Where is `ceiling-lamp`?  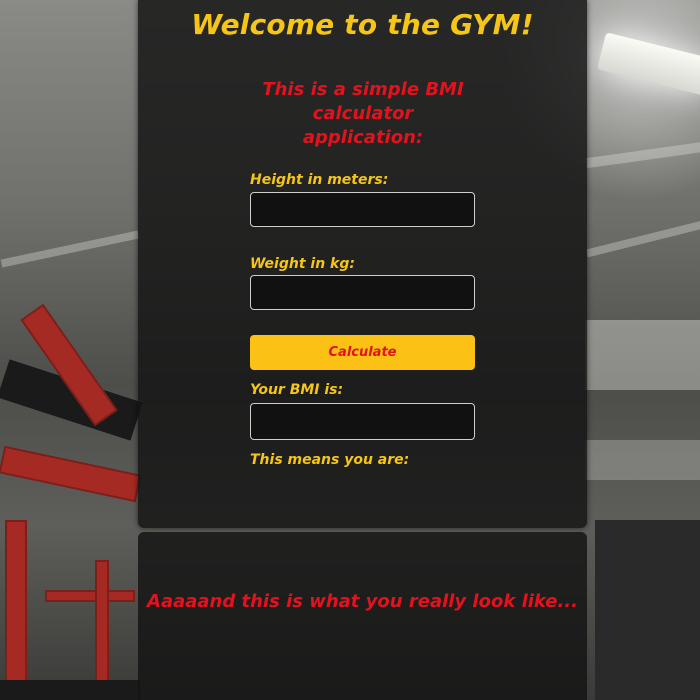
ceiling-lamp is located at coordinates (648, 64).